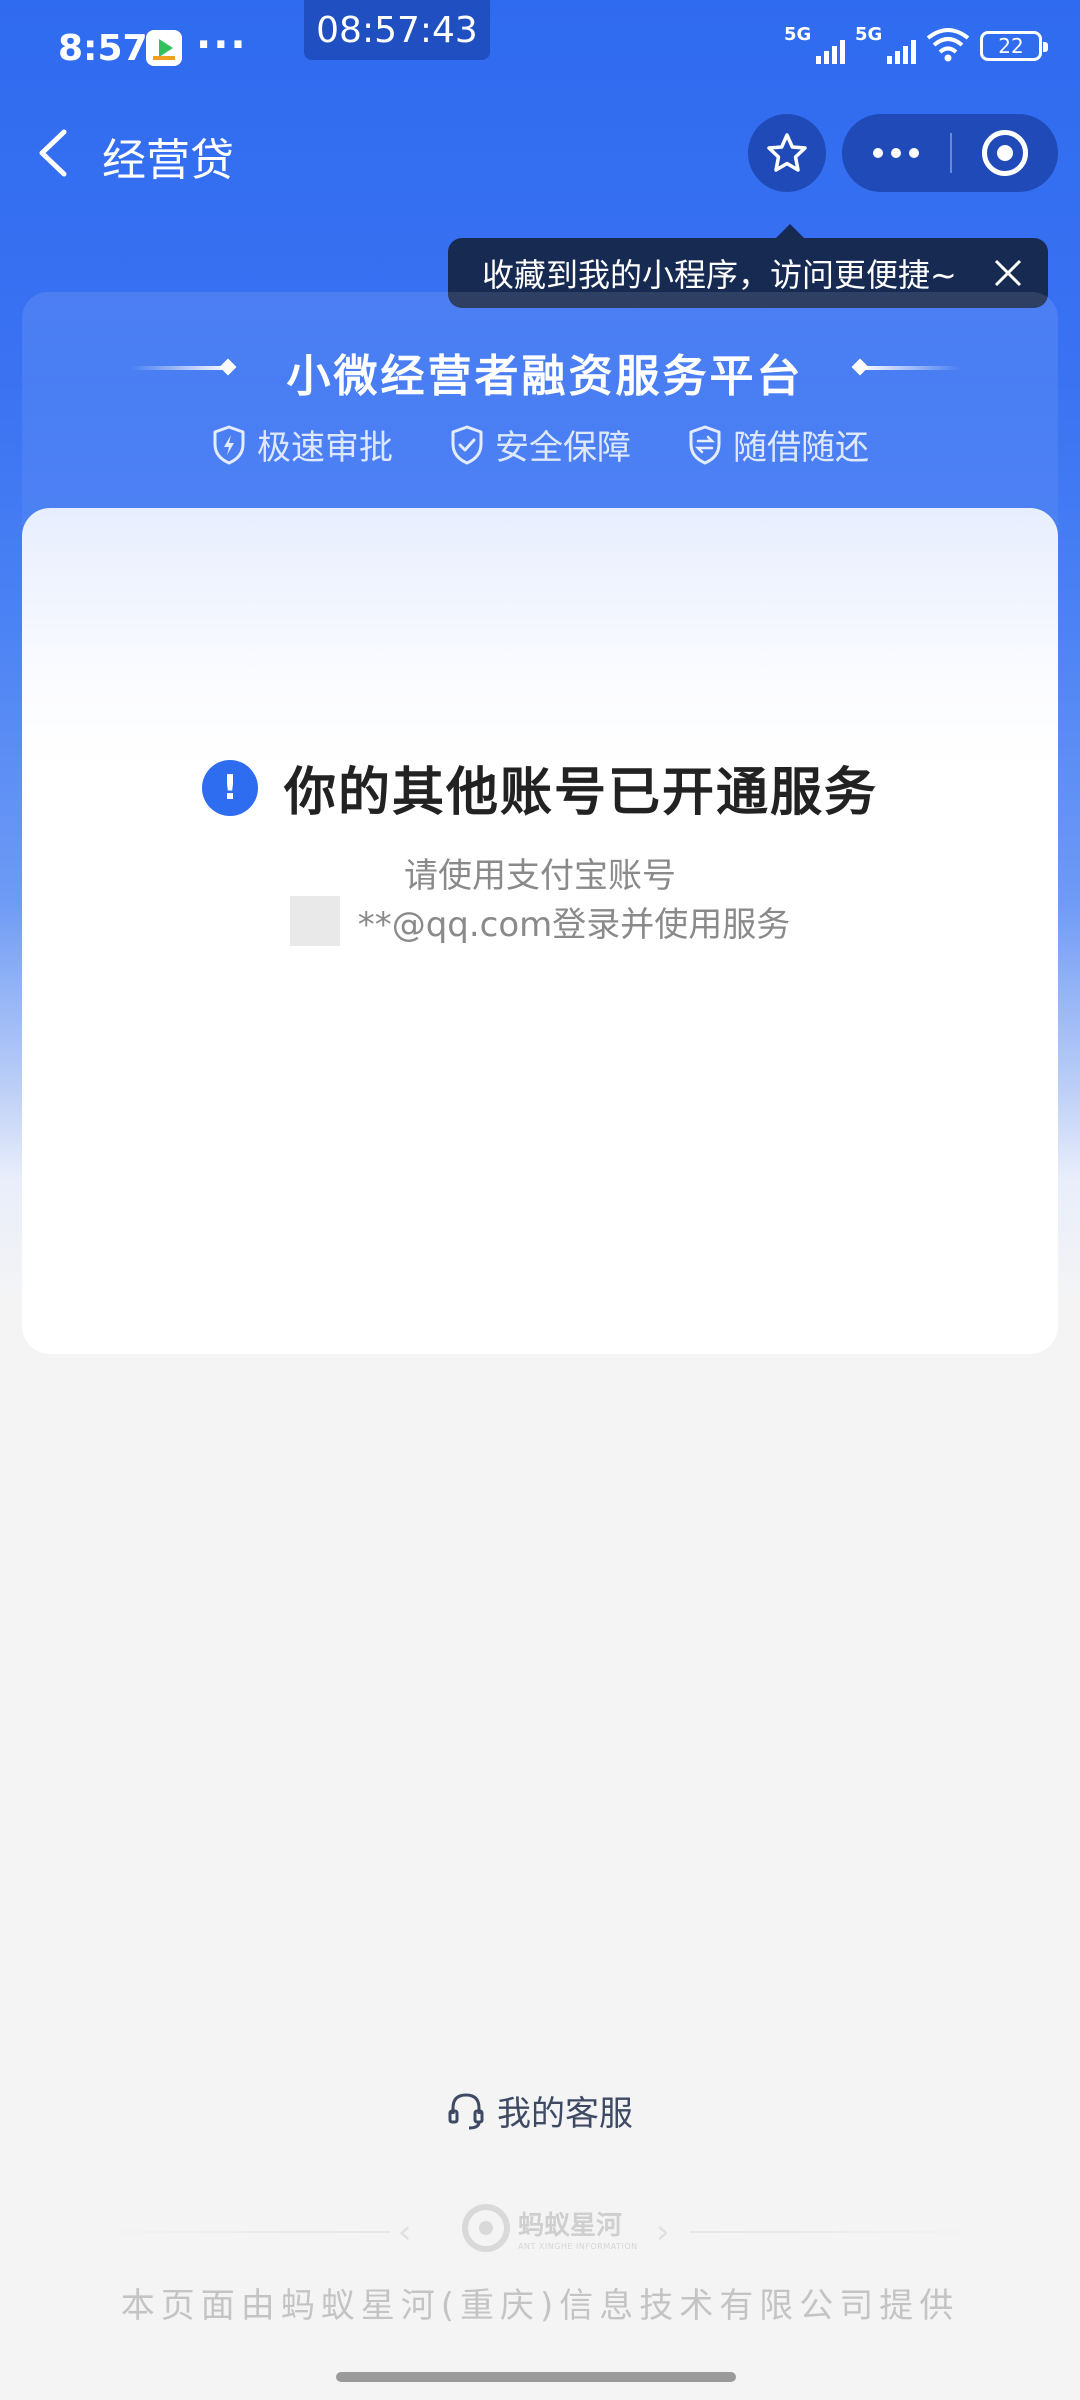 The height and width of the screenshot is (2400, 1080). Describe the element at coordinates (545, 376) in the screenshot. I see `platform-title: 小微经营者融资服务平台` at that location.